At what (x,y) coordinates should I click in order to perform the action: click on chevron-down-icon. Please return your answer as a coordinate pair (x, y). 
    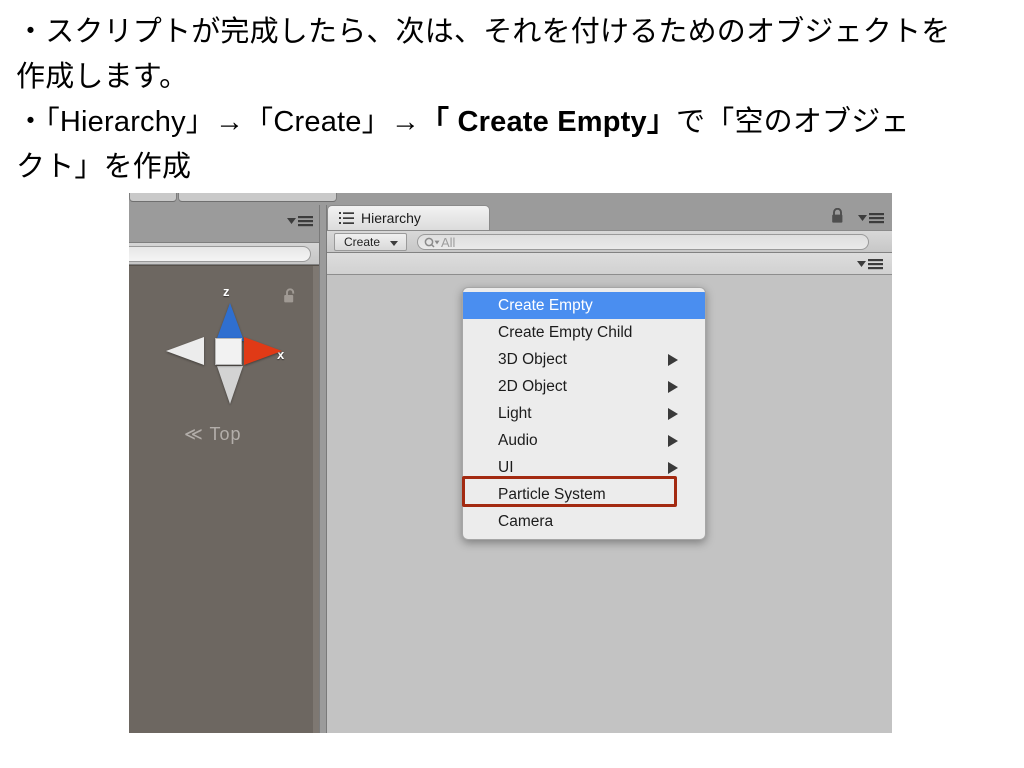
    Looking at the image, I should click on (394, 243).